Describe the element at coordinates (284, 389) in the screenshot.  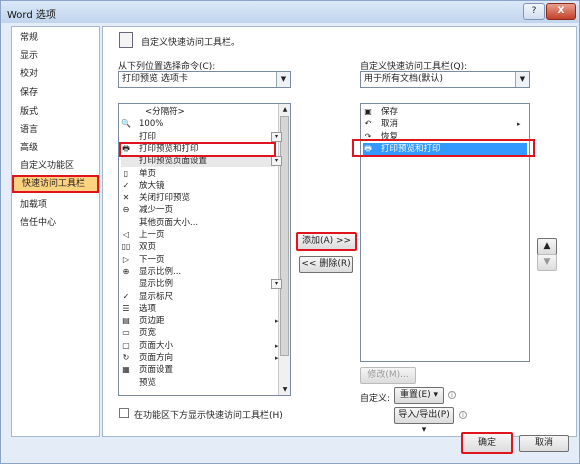
I see `scroll-down-icon: ▼` at that location.